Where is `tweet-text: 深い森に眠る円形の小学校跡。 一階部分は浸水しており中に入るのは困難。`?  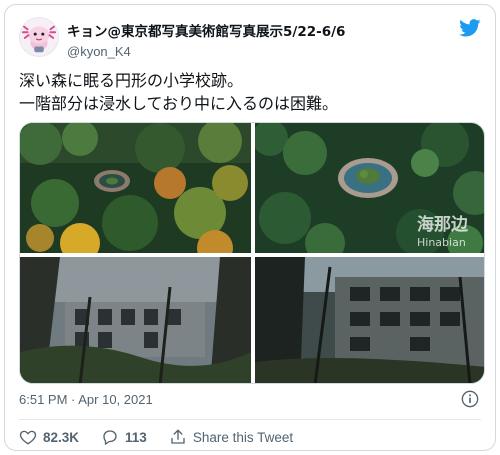
tweet-text: 深い森に眠る円形の小学校跡。 一階部分は浸水しており中に入るのは困難。 is located at coordinates (250, 92).